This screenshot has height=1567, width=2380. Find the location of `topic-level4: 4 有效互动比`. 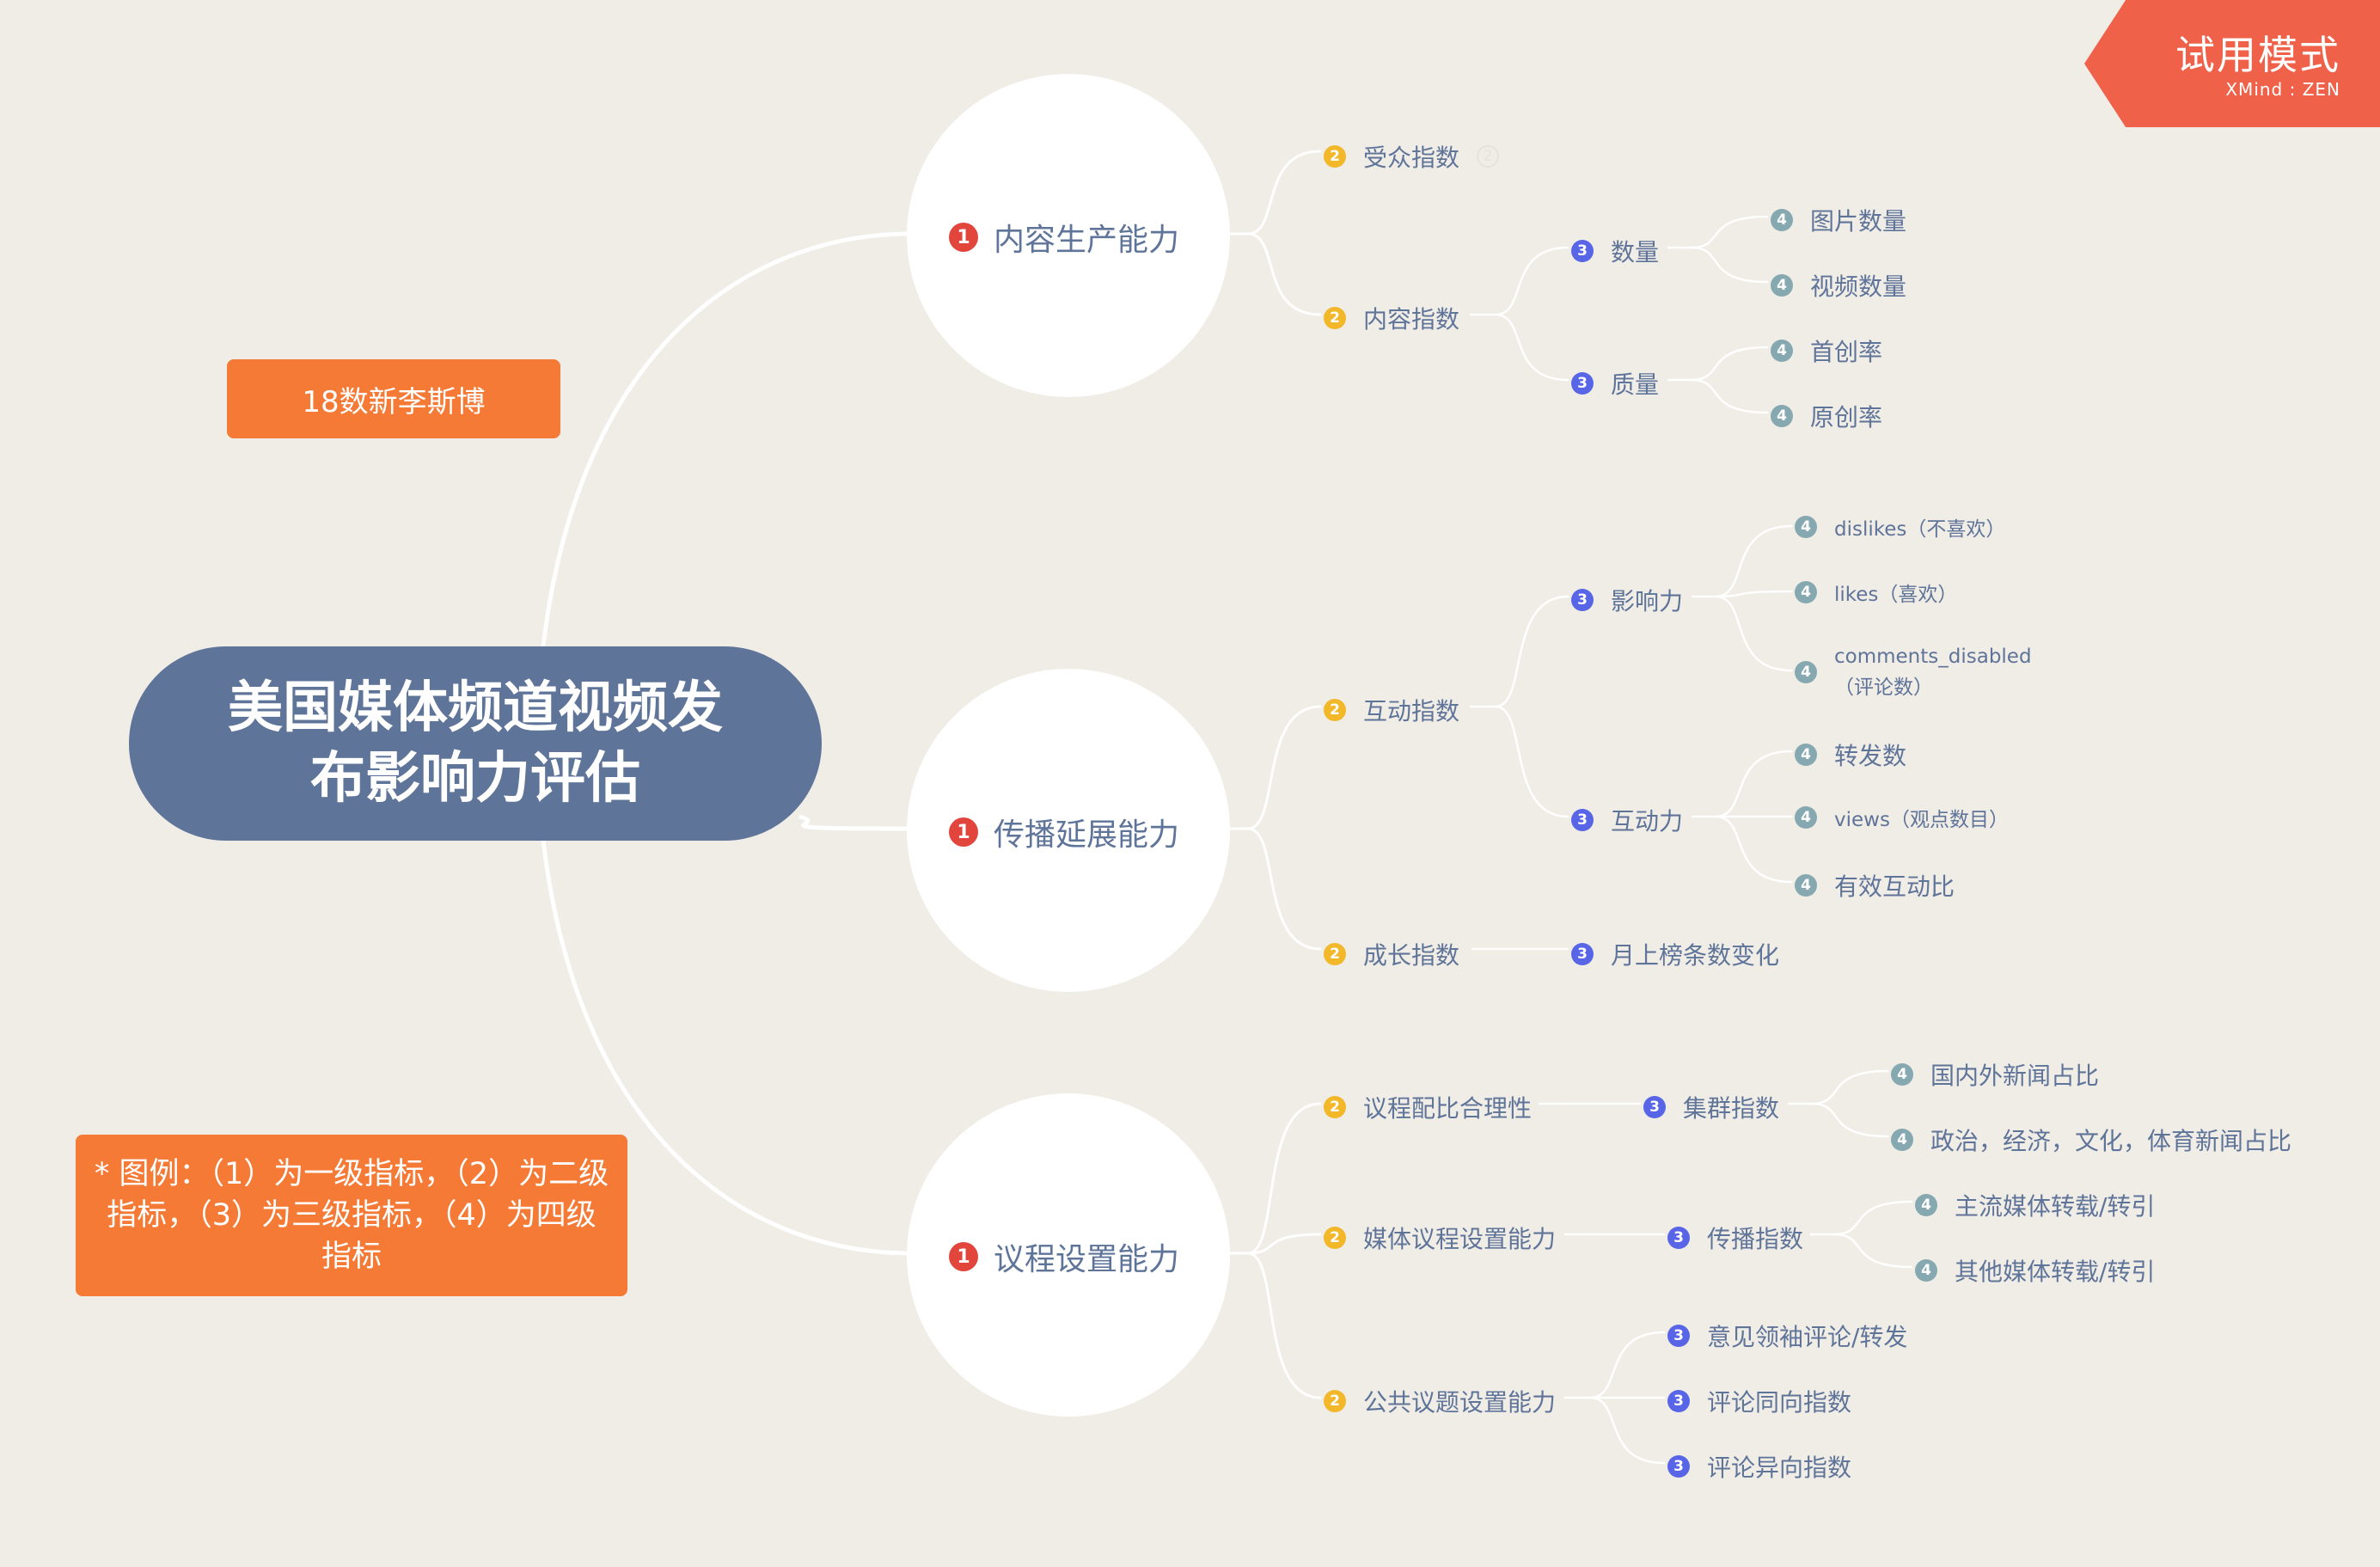

topic-level4: 4 有效互动比 is located at coordinates (1875, 886).